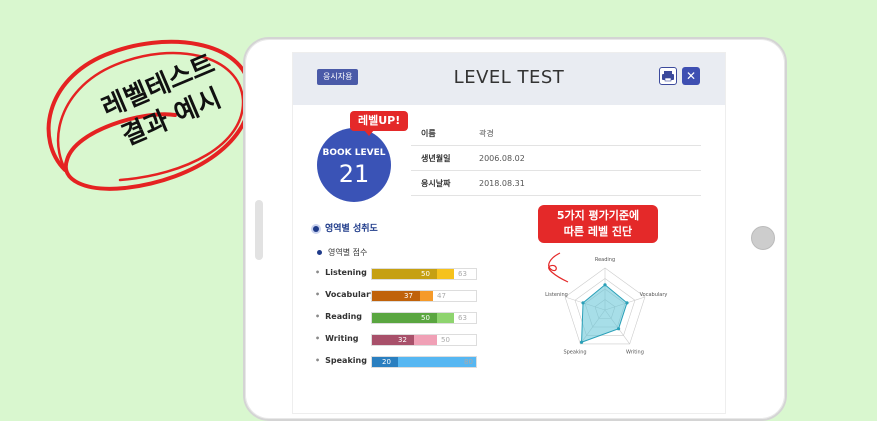  Describe the element at coordinates (259, 230) in the screenshot. I see `tablet-side-button` at that location.